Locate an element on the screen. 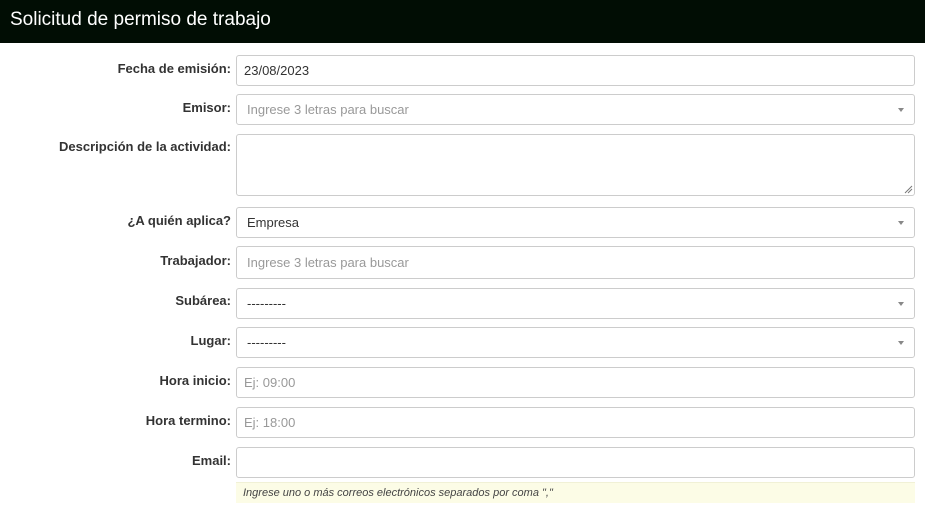  resize-handle-icon is located at coordinates (908, 189).